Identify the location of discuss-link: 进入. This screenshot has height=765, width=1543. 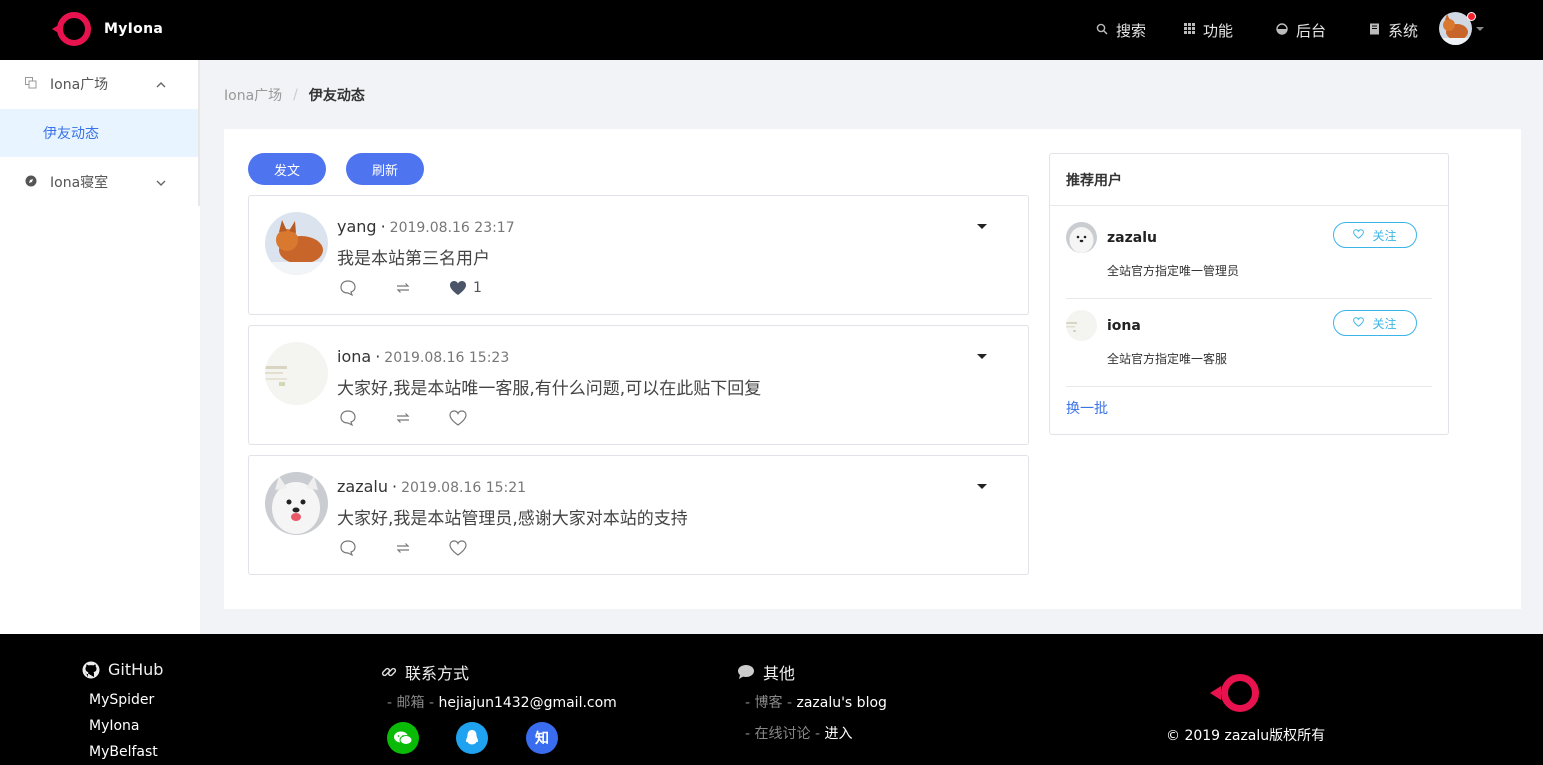
(838, 734).